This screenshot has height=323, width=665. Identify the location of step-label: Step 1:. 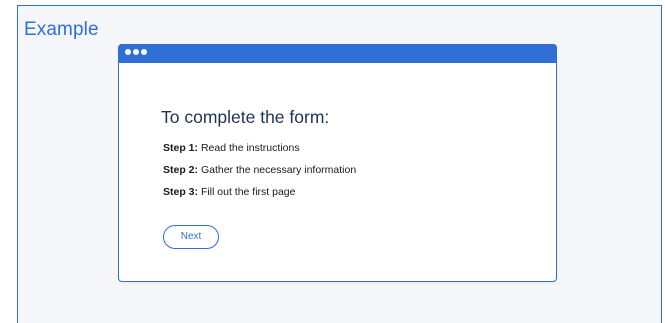
(181, 148).